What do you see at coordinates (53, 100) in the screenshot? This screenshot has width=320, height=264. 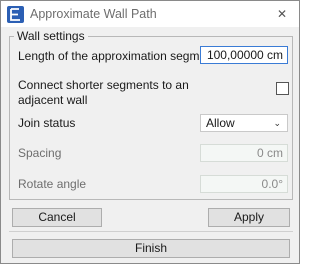 I see `connect-shorter-label-line2: adjacent wall` at bounding box center [53, 100].